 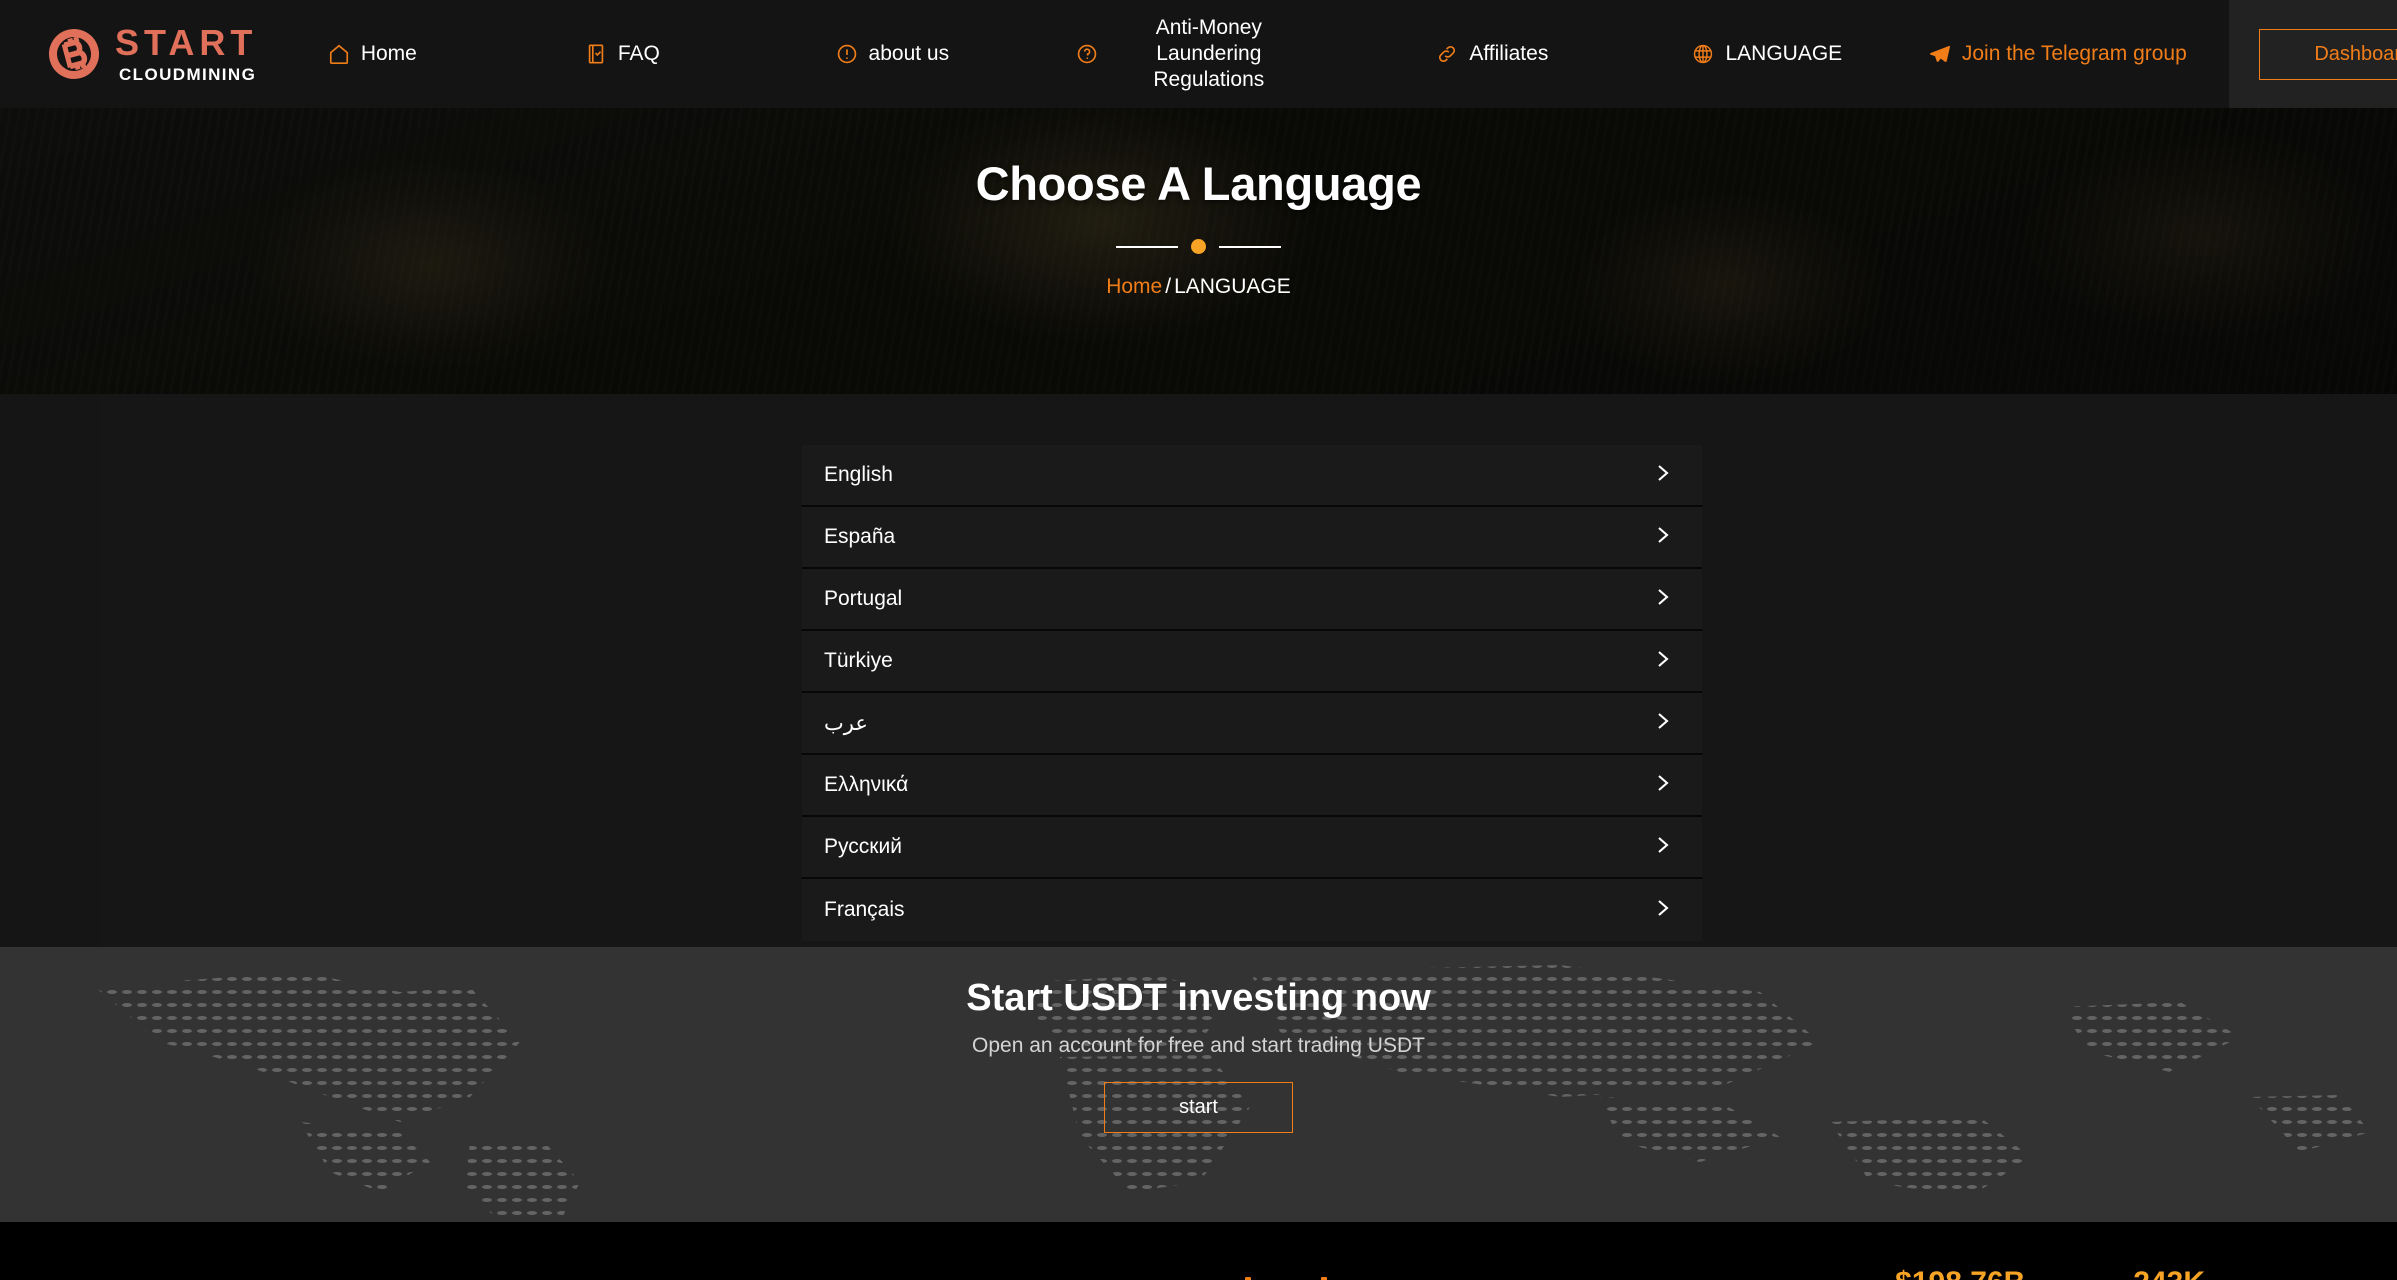 I want to click on bitcoin-icon, so click(x=74, y=54).